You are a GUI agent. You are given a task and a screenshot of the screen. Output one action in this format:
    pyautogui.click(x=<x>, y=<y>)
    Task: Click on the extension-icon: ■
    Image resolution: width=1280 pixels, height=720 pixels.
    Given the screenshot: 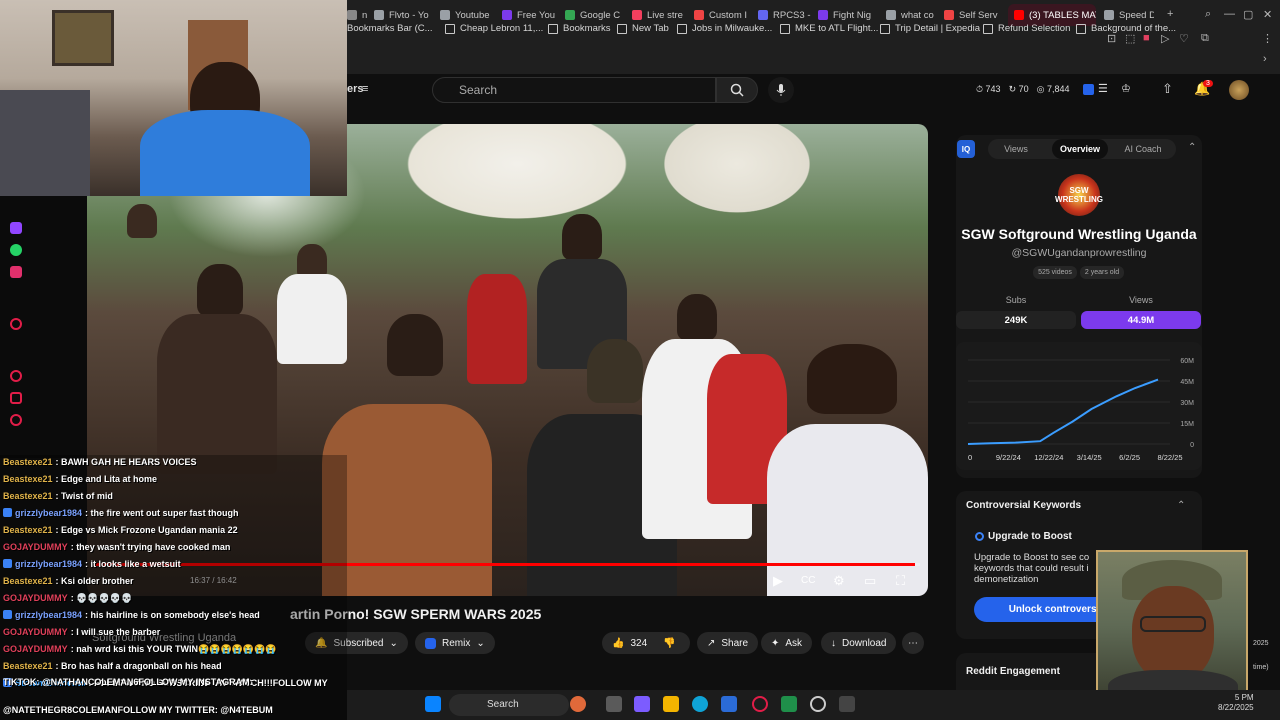 What is the action you would take?
    pyautogui.click(x=1146, y=38)
    